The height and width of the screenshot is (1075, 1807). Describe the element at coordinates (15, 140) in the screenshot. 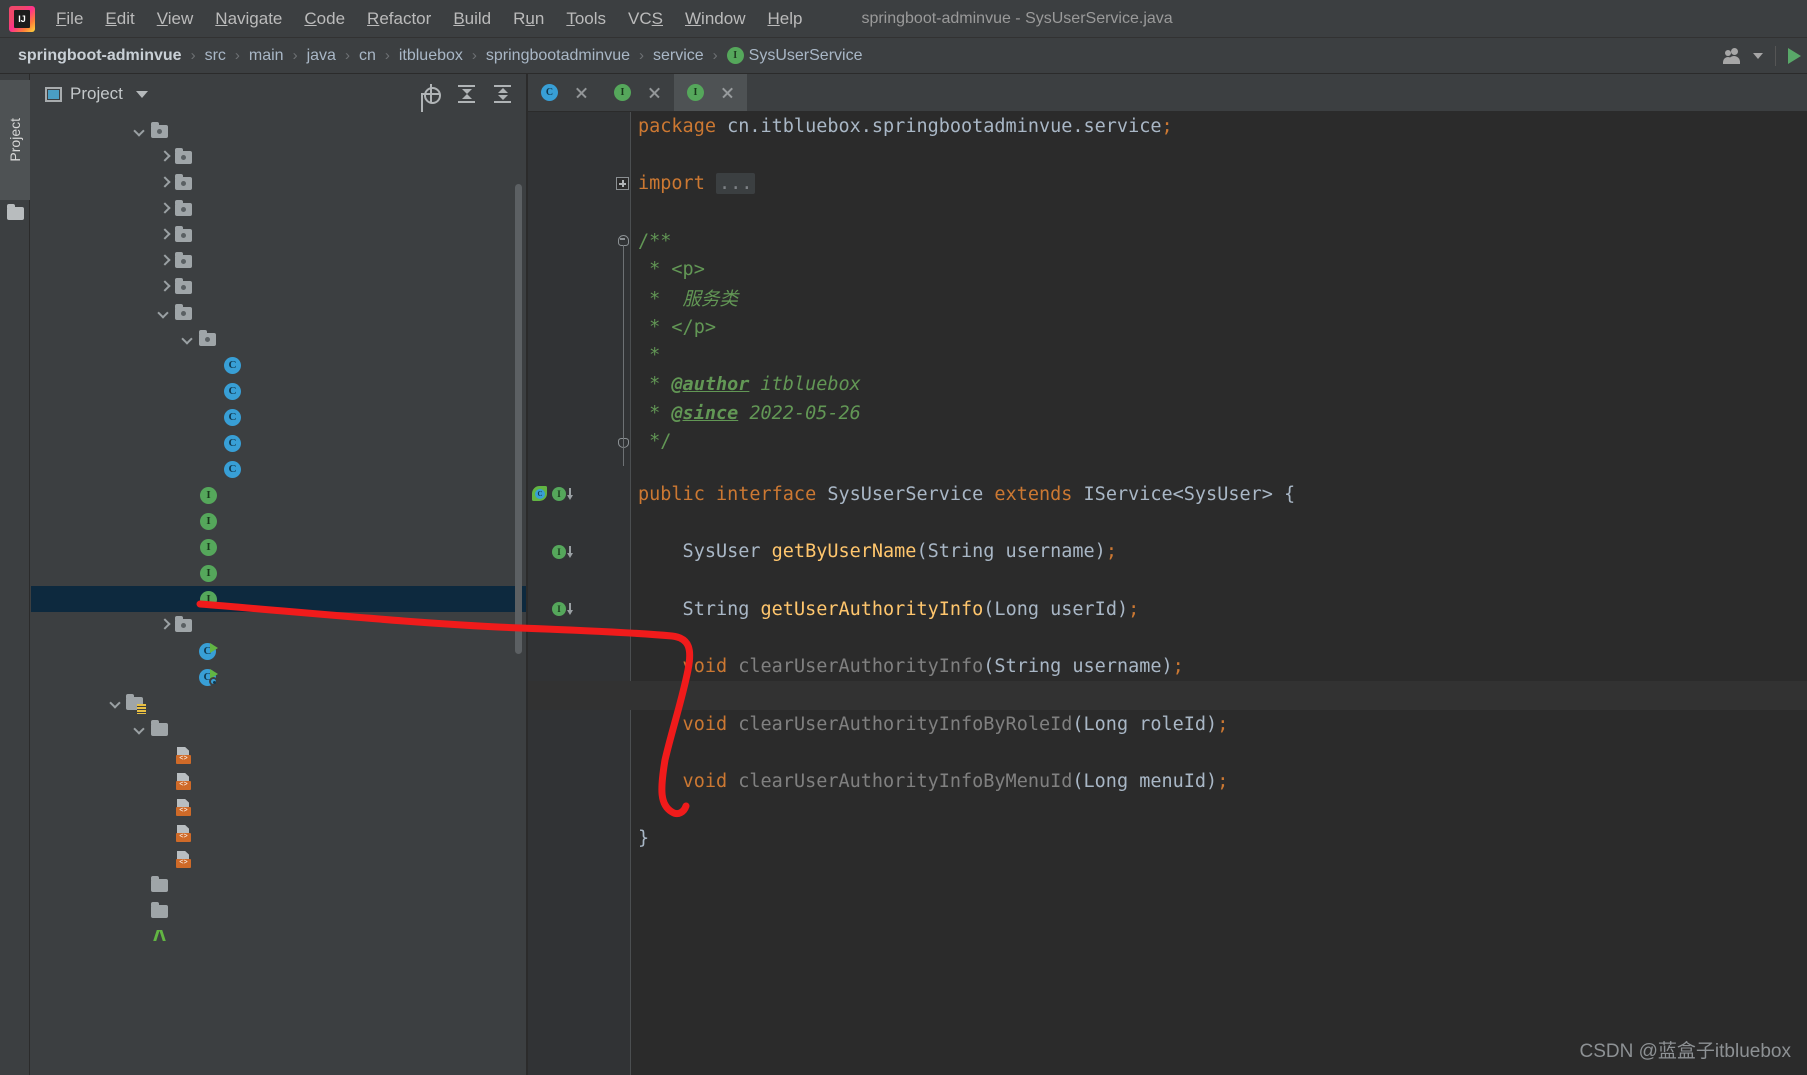

I see `tool-window-button-project: Project` at that location.